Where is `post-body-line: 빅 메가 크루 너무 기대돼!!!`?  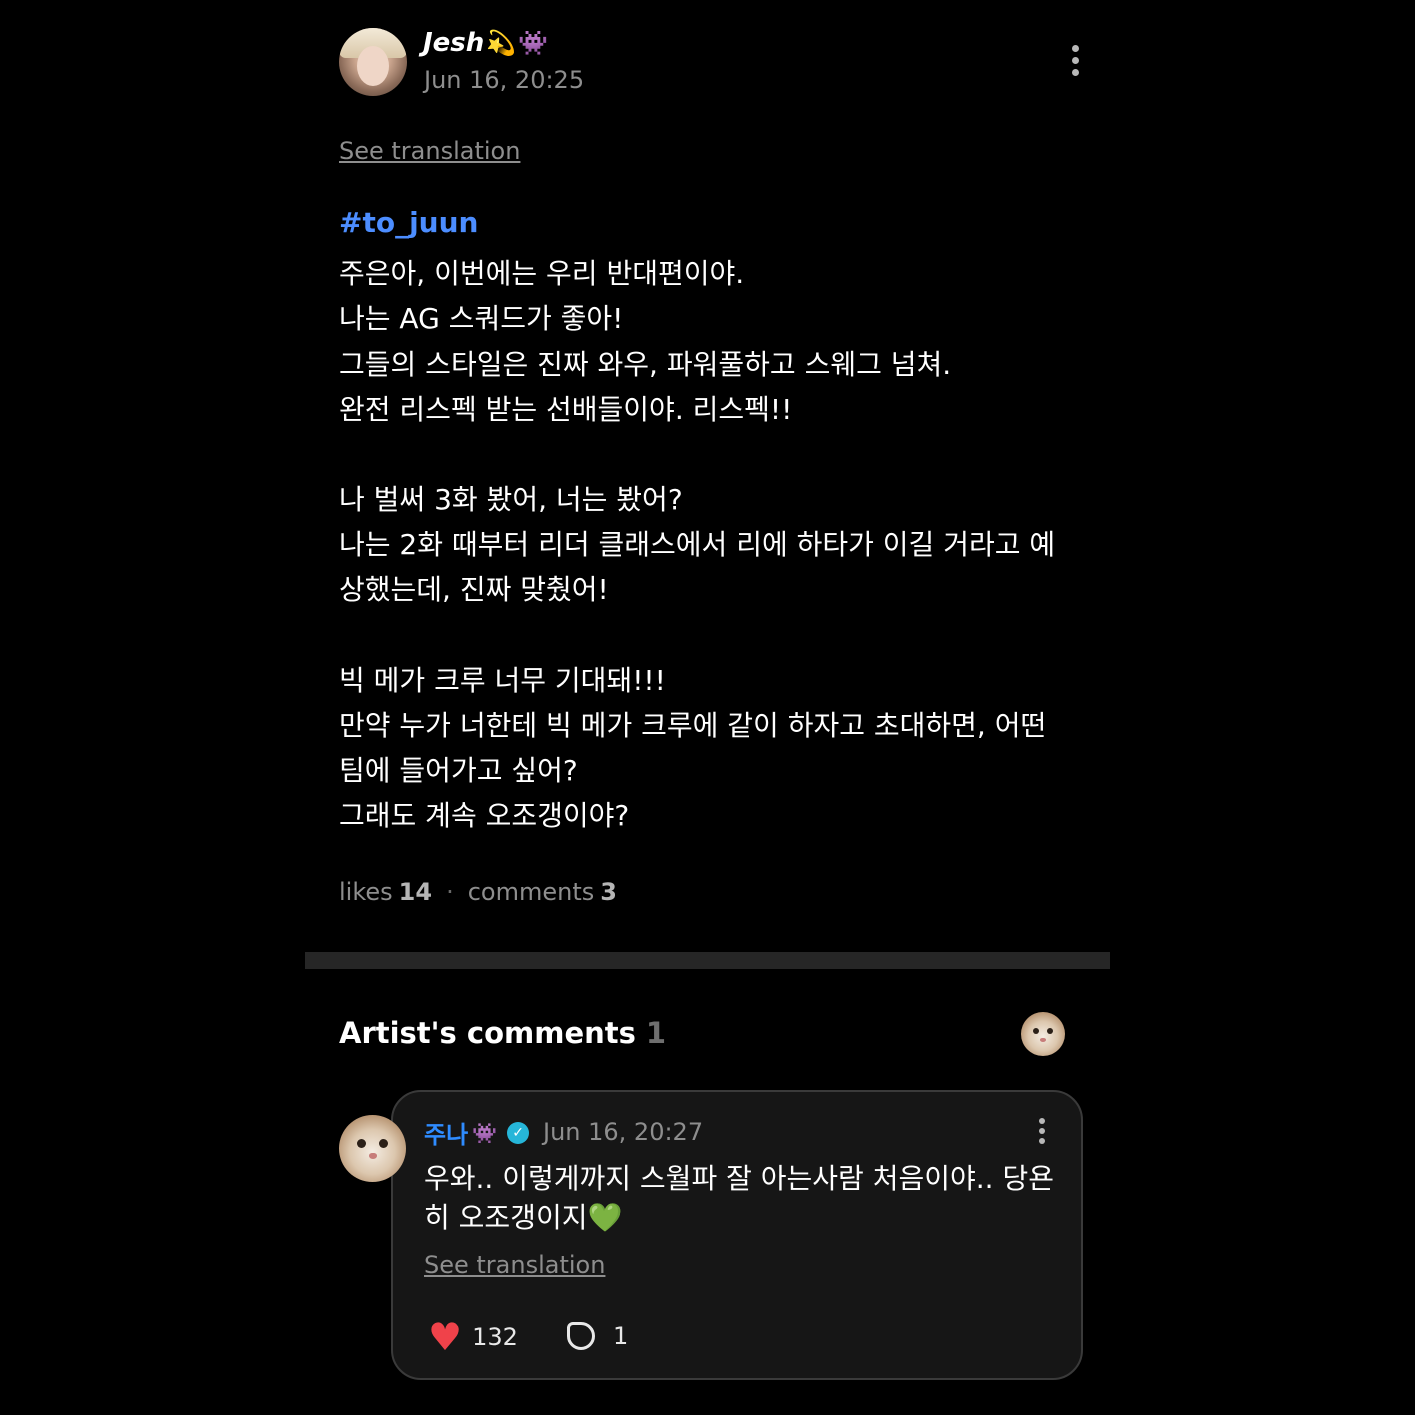 post-body-line: 빅 메가 크루 너무 기대돼!!! is located at coordinates (502, 680).